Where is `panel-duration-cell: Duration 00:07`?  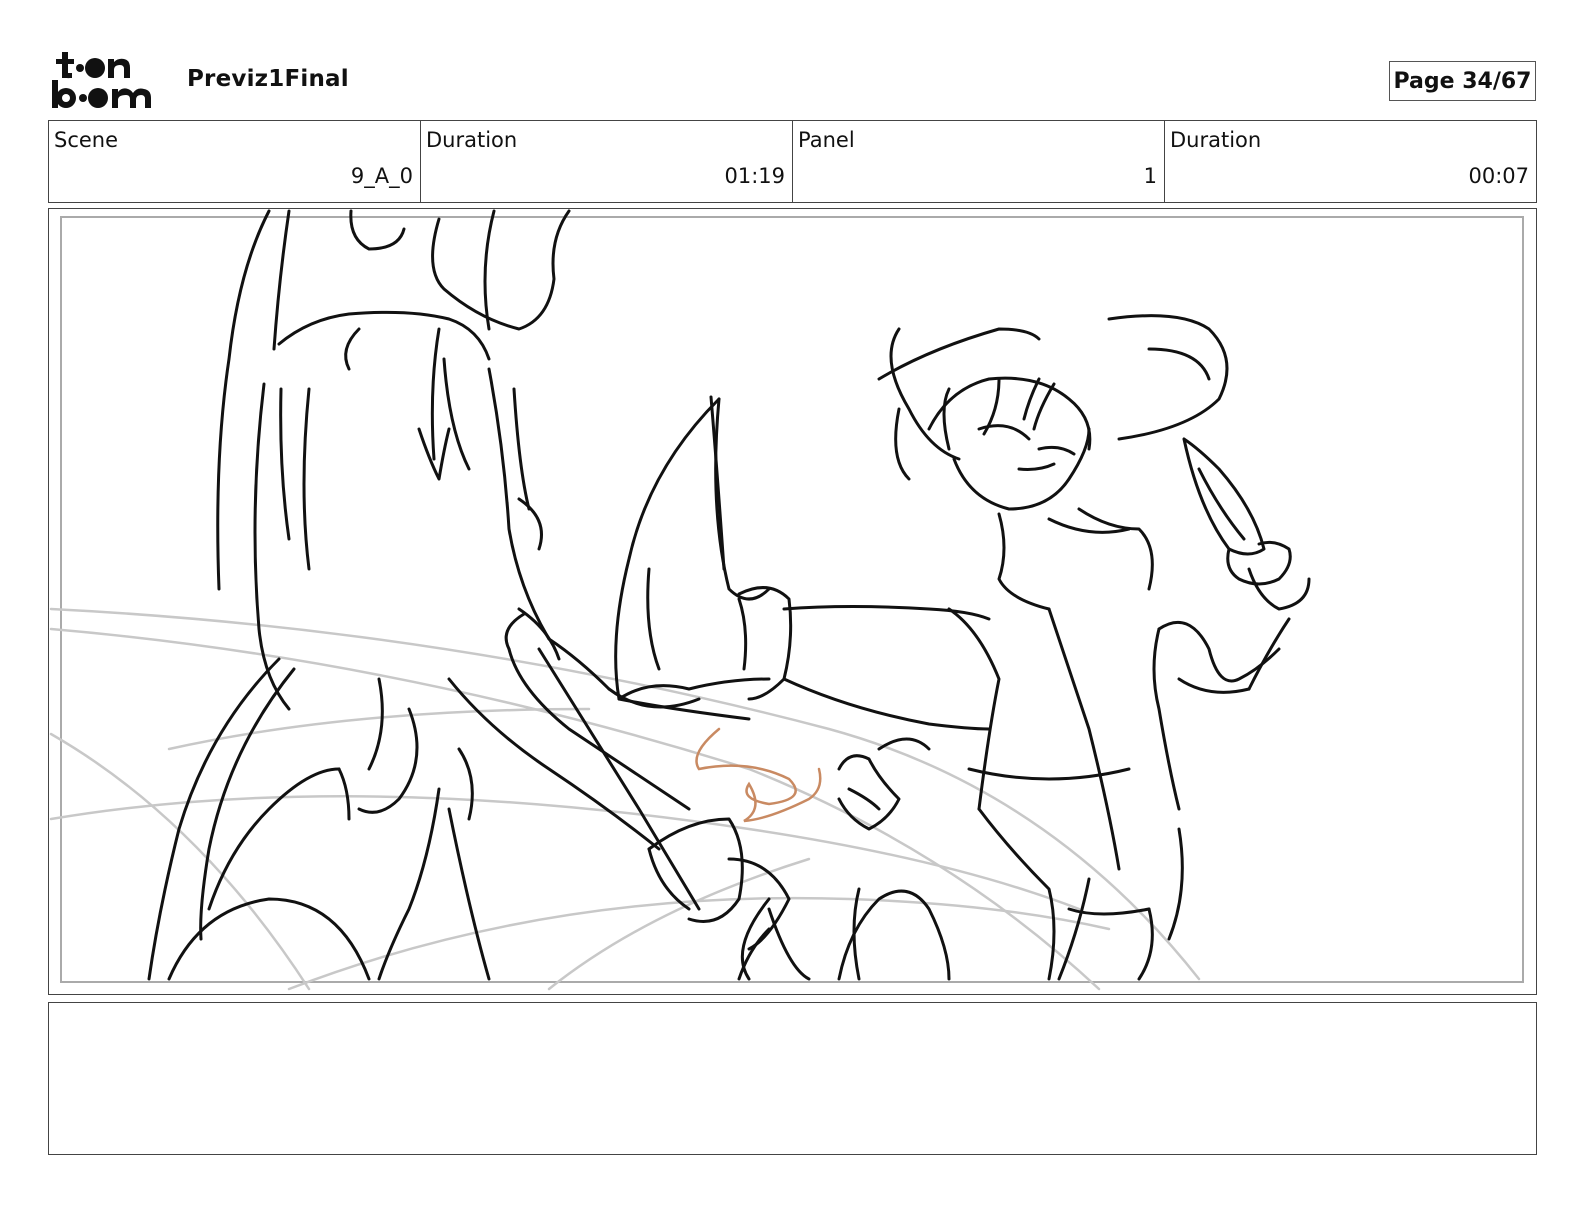 panel-duration-cell: Duration 00:07 is located at coordinates (1350, 161).